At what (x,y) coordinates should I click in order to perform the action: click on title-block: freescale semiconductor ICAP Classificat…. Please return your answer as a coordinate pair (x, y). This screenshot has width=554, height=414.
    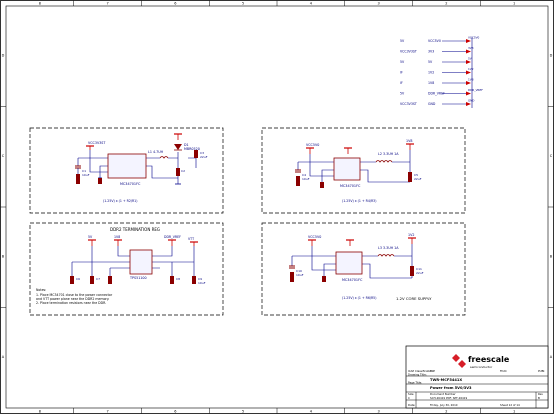
    Looking at the image, I should click on (477, 377).